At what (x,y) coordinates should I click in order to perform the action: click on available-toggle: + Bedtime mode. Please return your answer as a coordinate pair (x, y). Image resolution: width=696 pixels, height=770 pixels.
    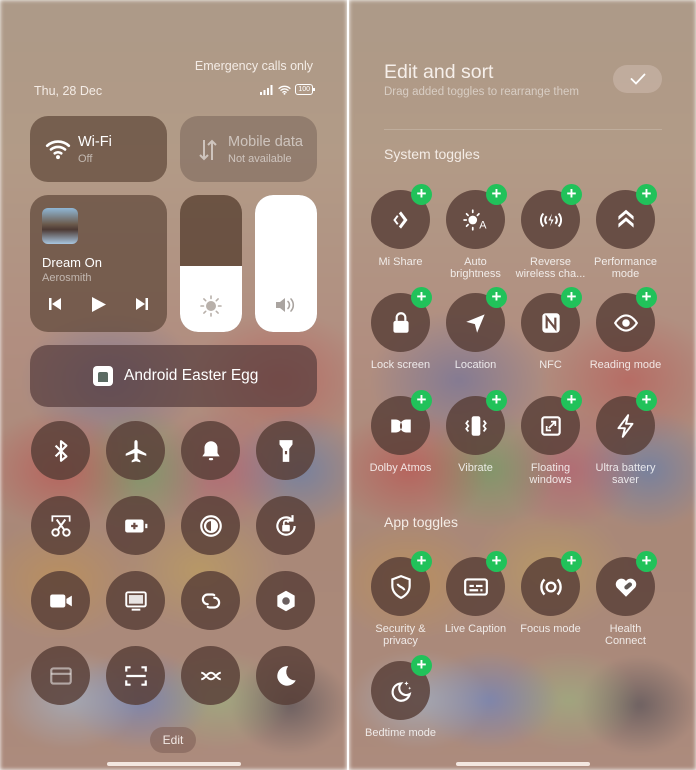
    Looking at the image, I should click on (400, 697).